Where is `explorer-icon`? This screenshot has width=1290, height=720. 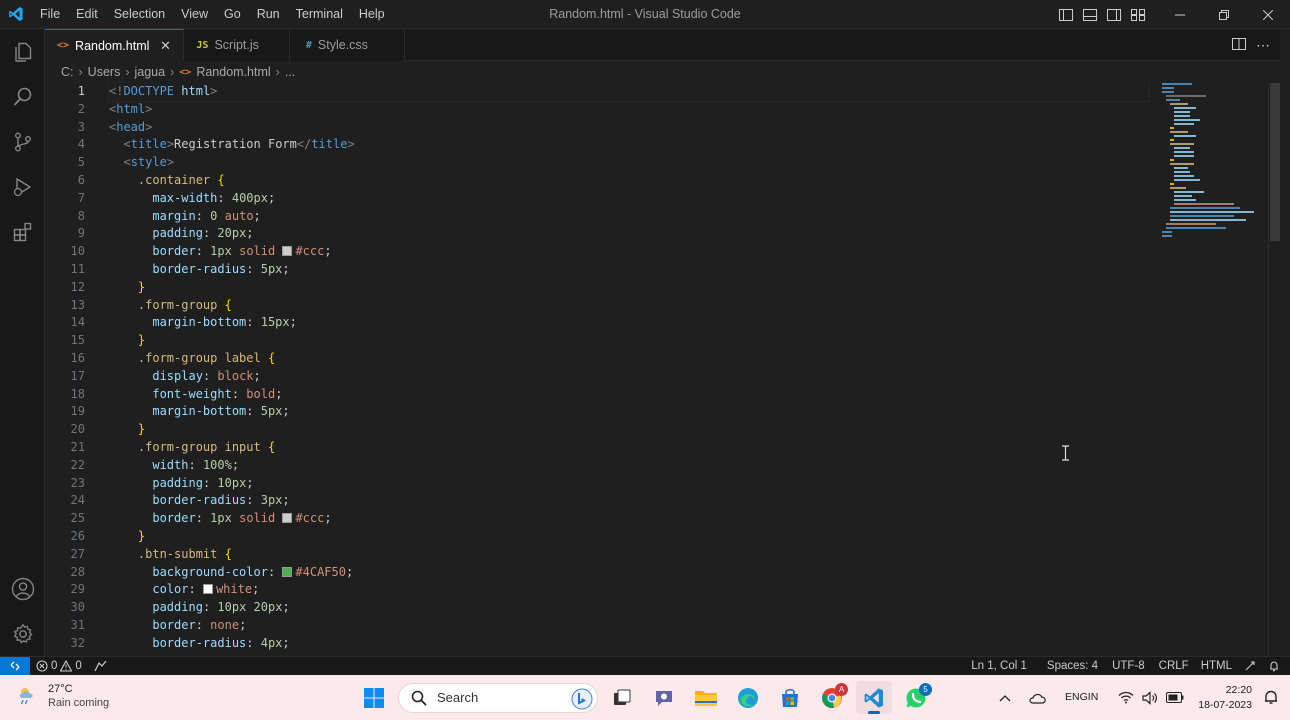 explorer-icon is located at coordinates (22, 51).